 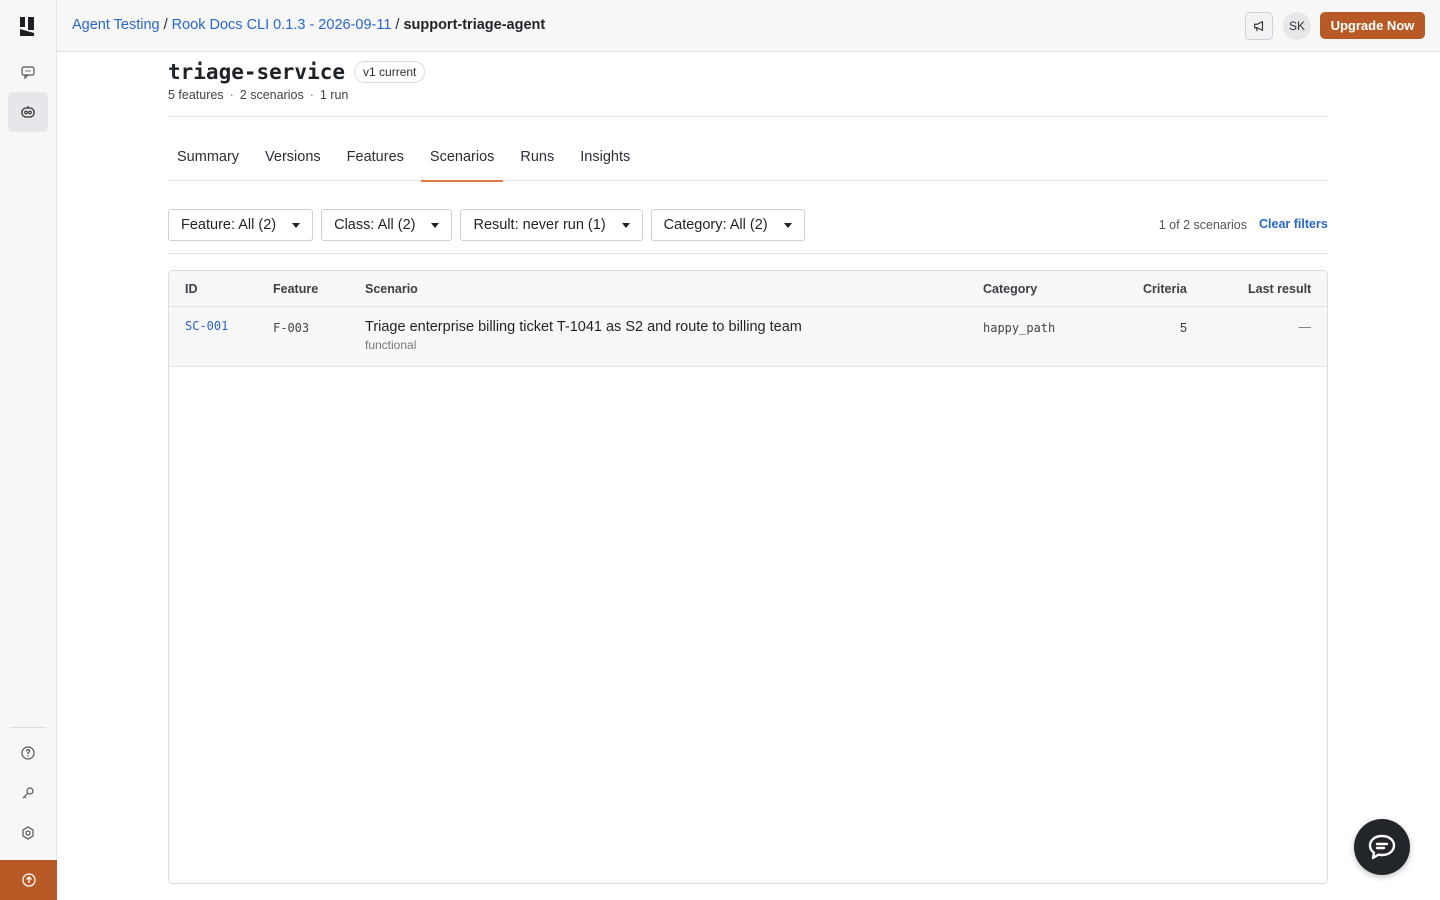 I want to click on result-filter-dropdown: Result: never run (1), so click(x=551, y=225).